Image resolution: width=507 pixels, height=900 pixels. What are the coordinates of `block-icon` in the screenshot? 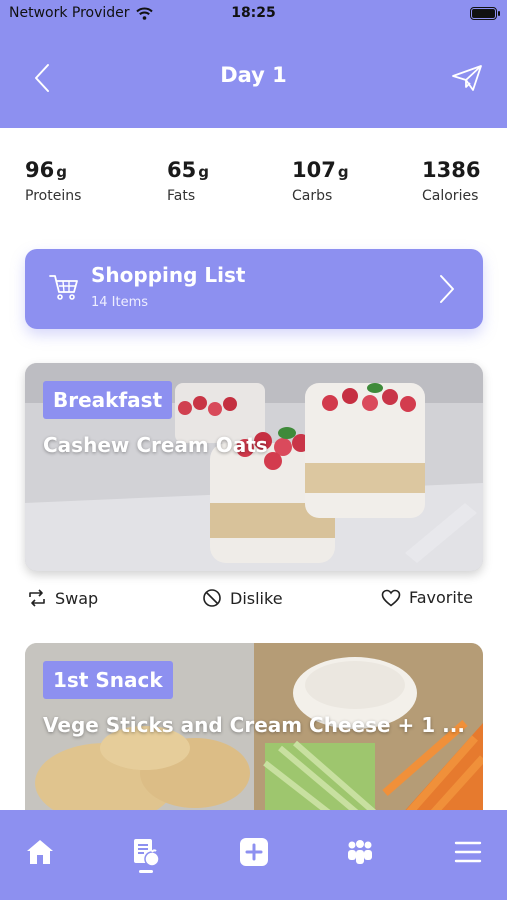 It's located at (212, 598).